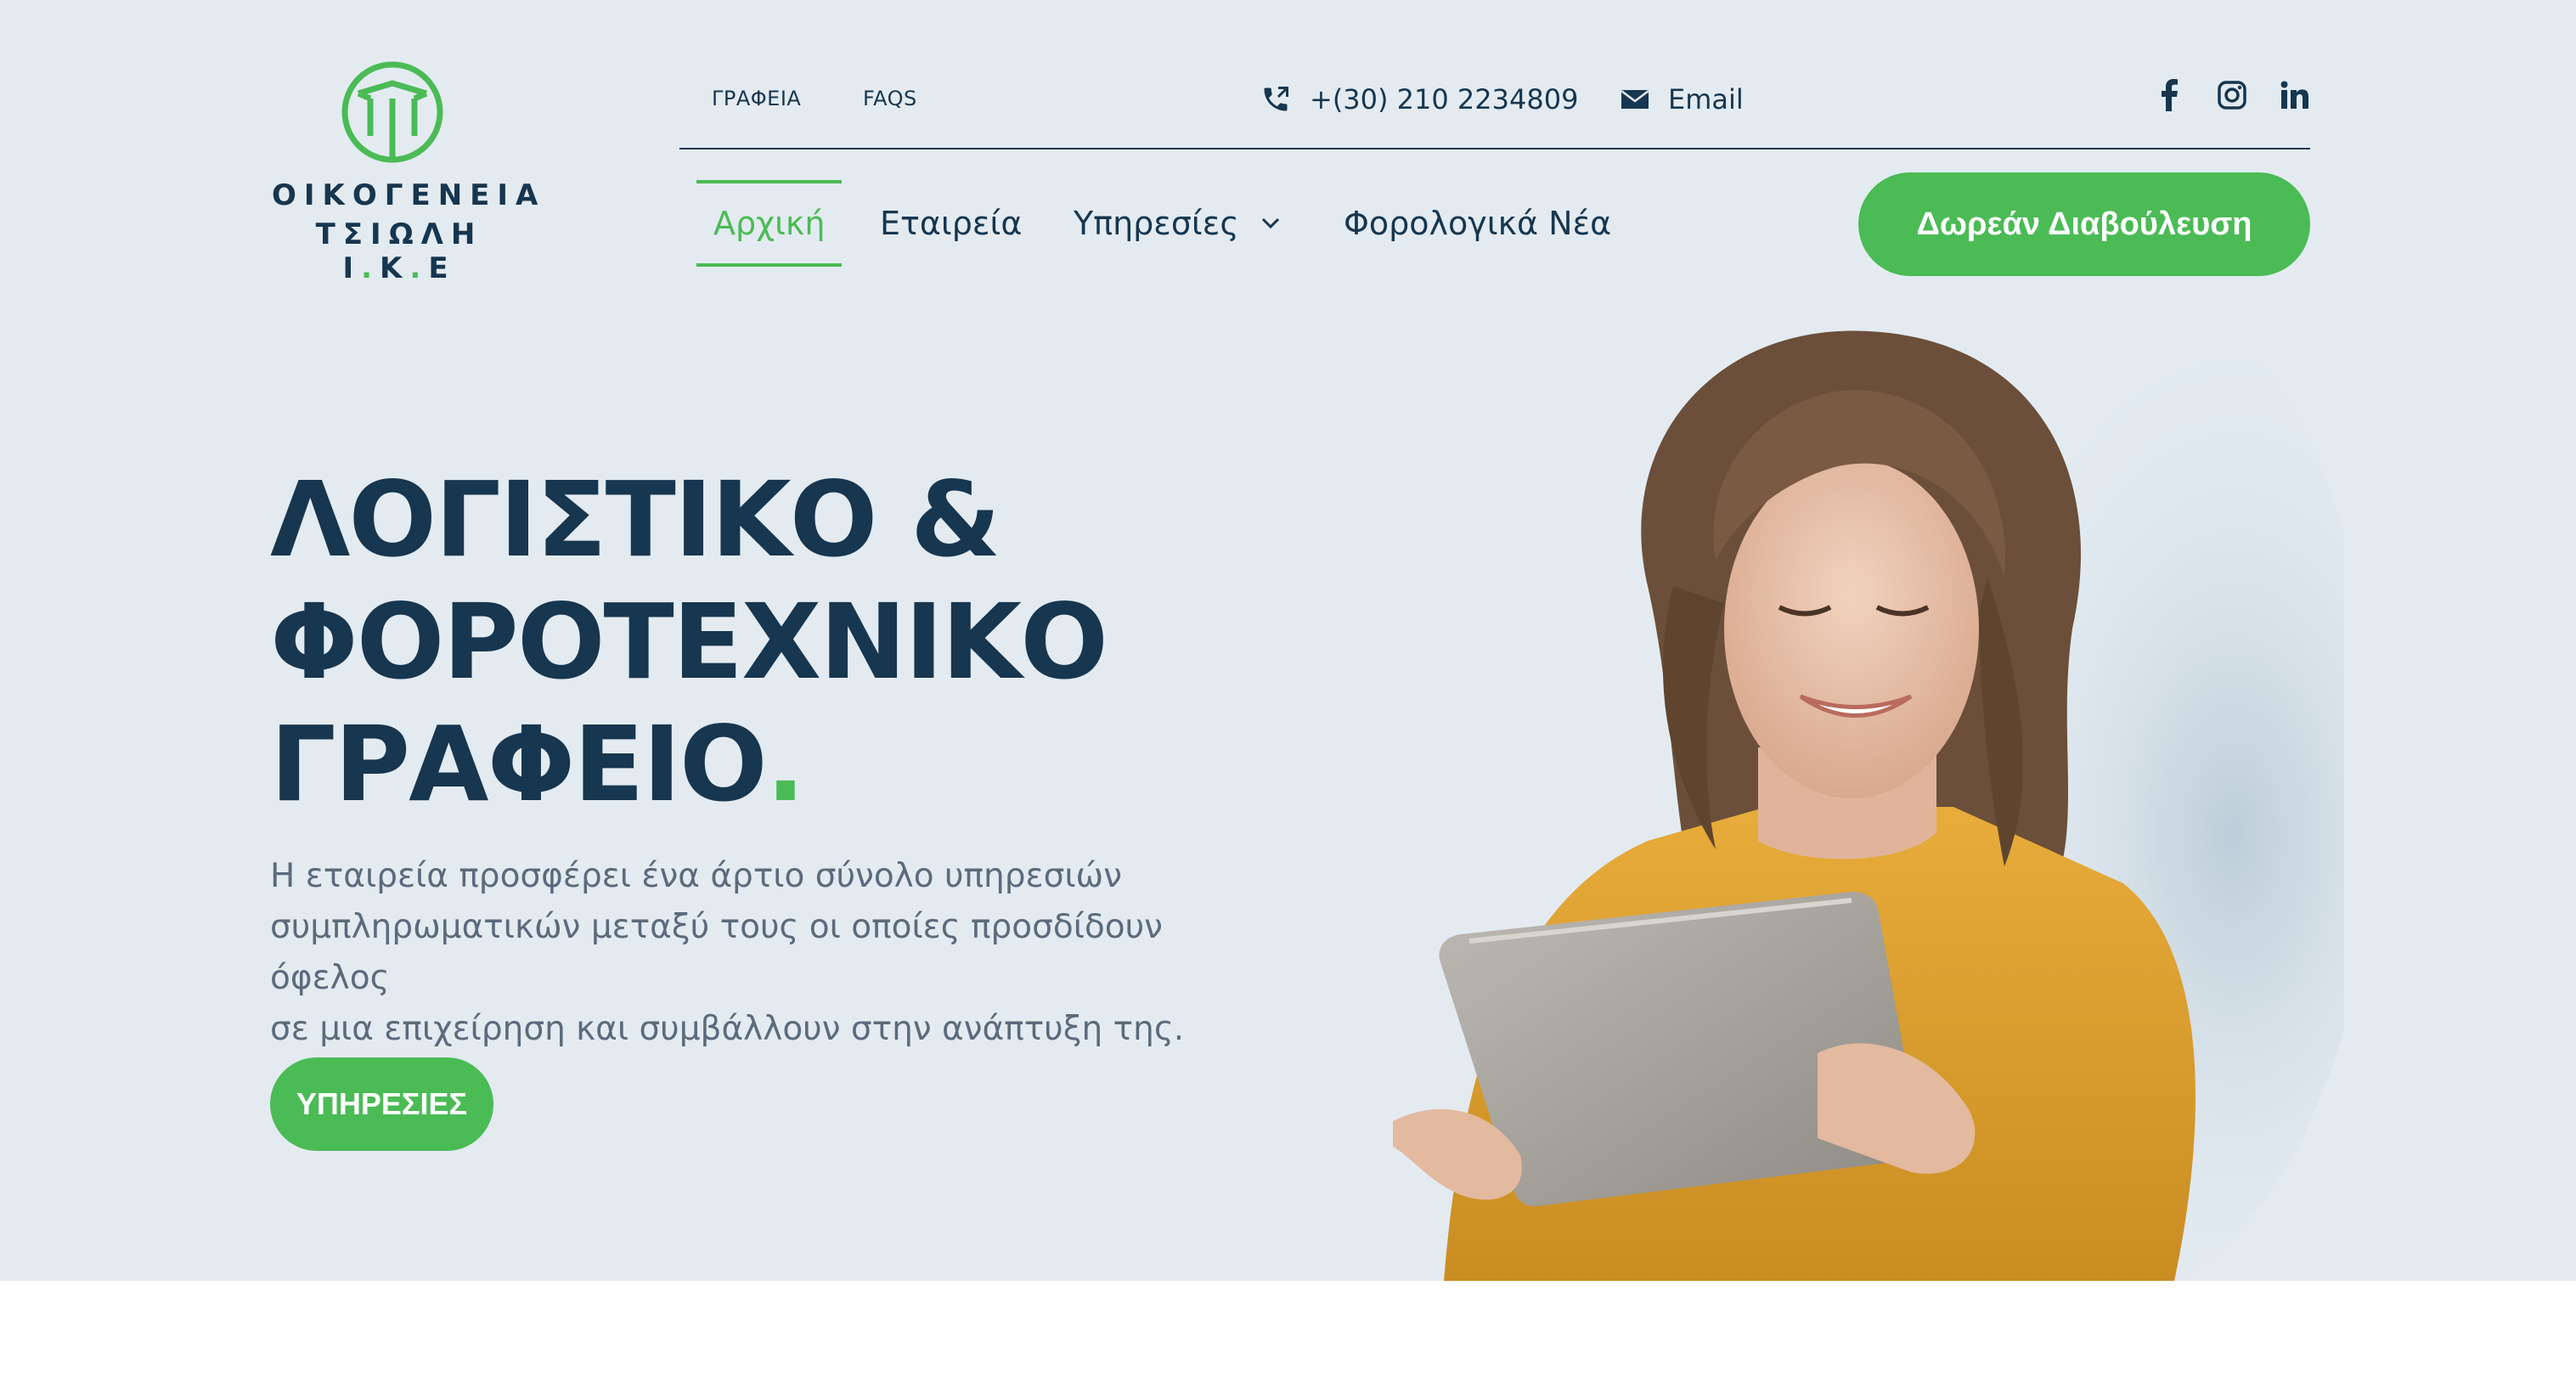 The image size is (2576, 1387). What do you see at coordinates (1276, 99) in the screenshot?
I see `phone-icon` at bounding box center [1276, 99].